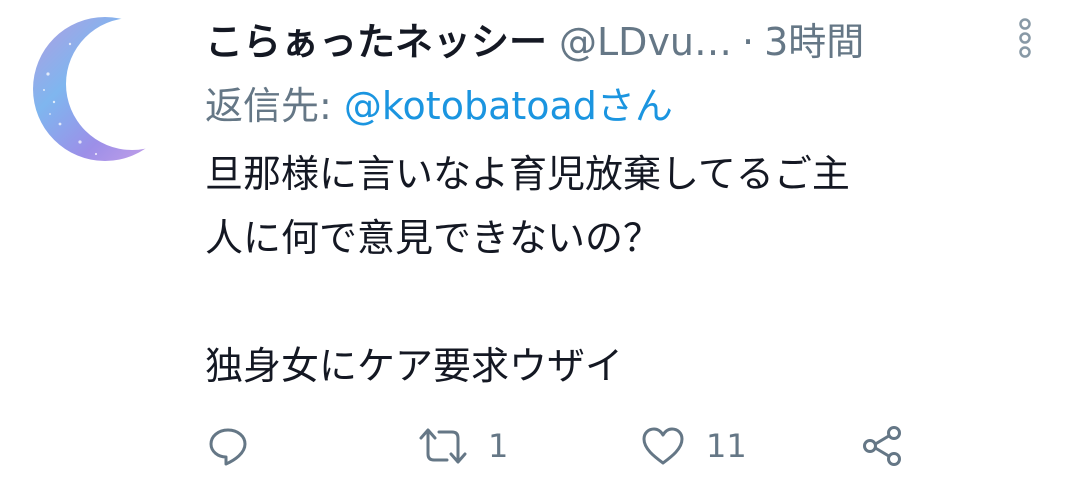 The height and width of the screenshot is (494, 1080). I want to click on crescent-moon-image, so click(105, 89).